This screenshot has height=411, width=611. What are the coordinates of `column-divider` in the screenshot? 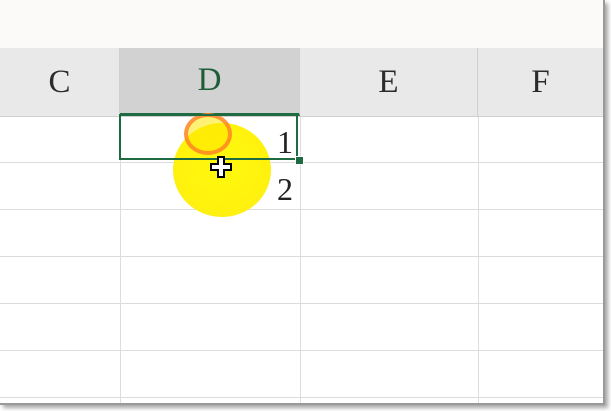 It's located at (478, 260).